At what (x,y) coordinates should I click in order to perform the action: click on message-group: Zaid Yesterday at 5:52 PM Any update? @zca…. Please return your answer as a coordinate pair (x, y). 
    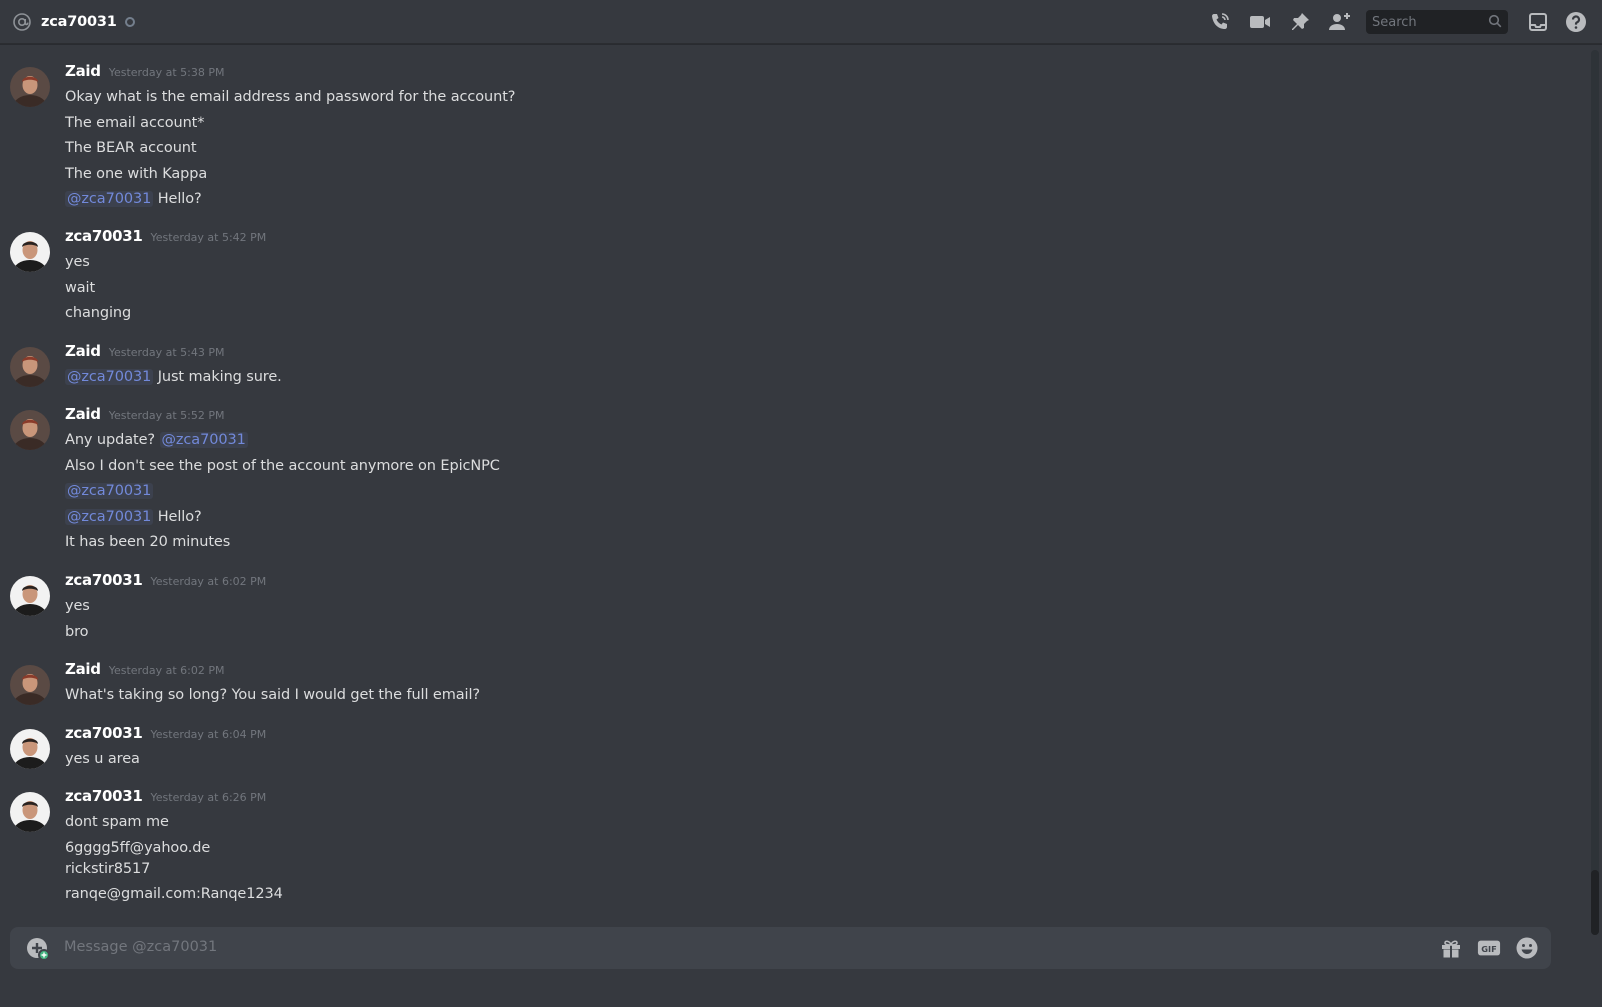
    Looking at the image, I should click on (790, 477).